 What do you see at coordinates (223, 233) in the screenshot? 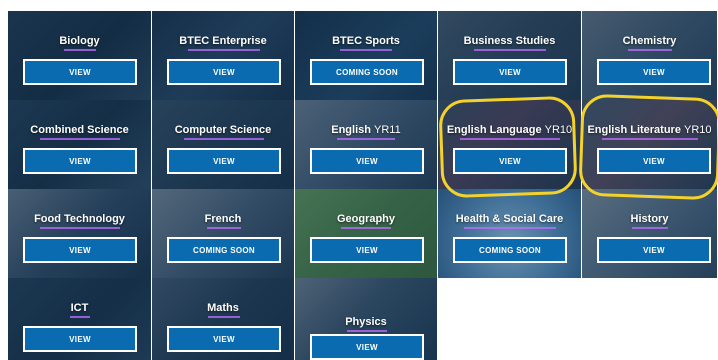
I see `subject-tile-french: French COMING SOON` at bounding box center [223, 233].